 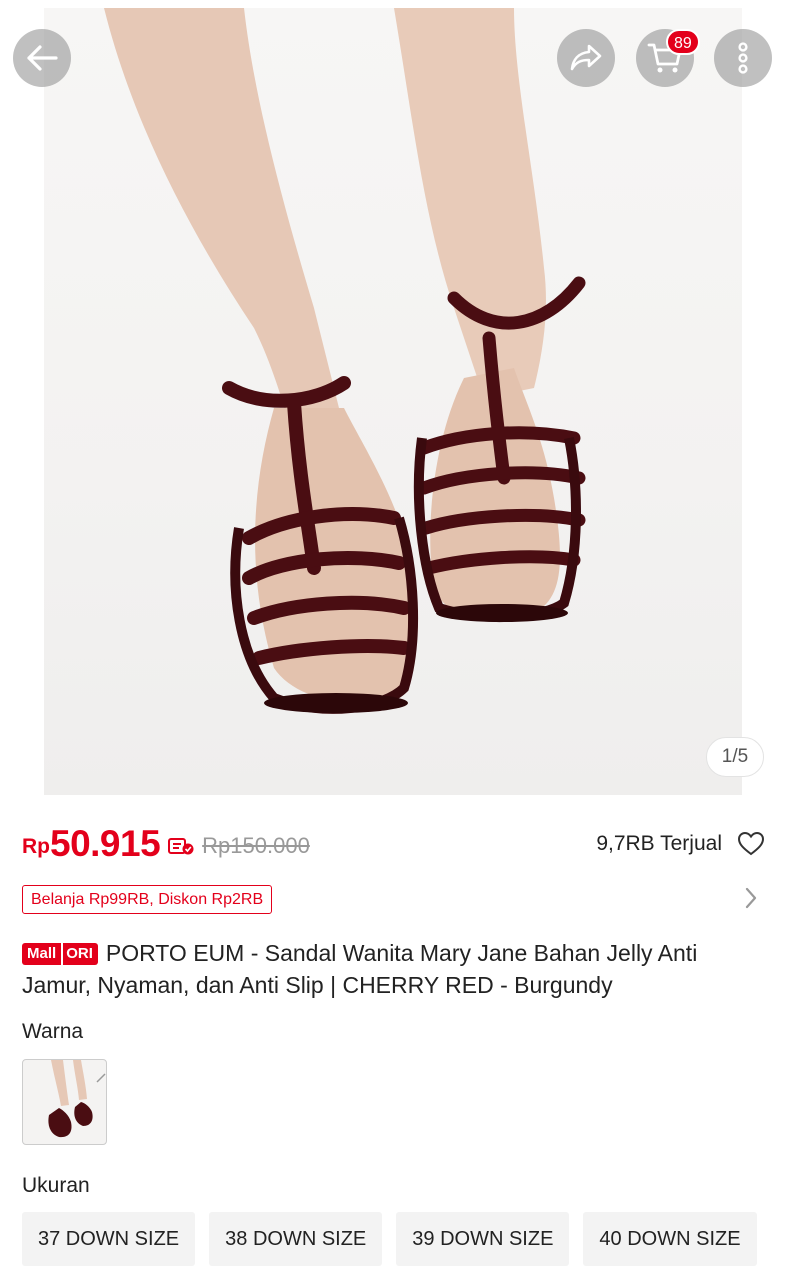 I want to click on back-button, so click(x=42, y=58).